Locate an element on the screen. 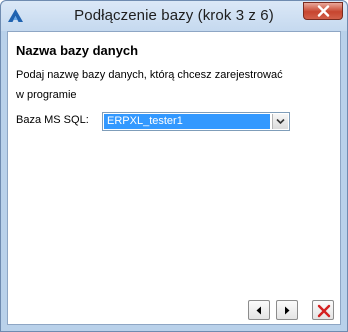 This screenshot has width=348, height=332. window-title: Podłączenie bazy (krok 3 z 6) is located at coordinates (174, 15).